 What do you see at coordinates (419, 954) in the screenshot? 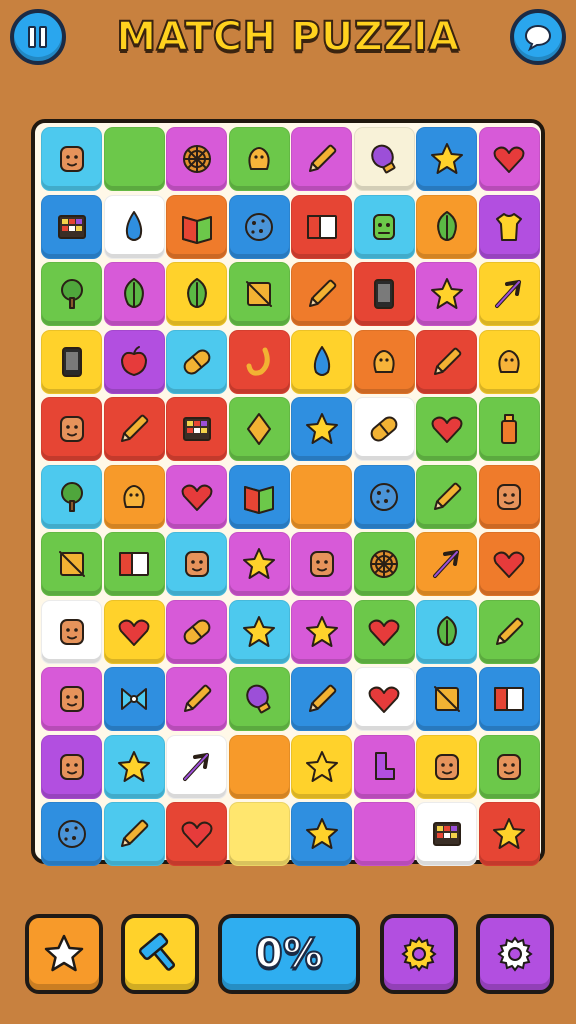
I see `settings-button` at bounding box center [419, 954].